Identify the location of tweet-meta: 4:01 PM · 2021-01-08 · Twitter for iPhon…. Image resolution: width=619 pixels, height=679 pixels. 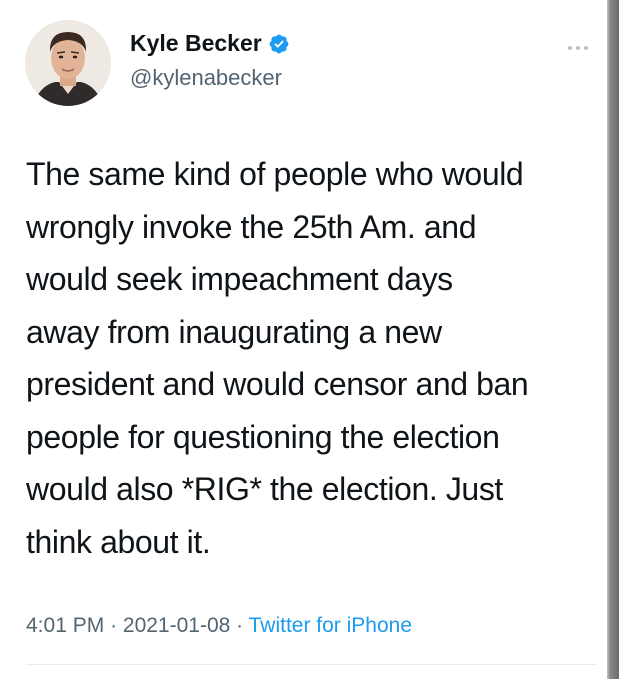
(219, 626).